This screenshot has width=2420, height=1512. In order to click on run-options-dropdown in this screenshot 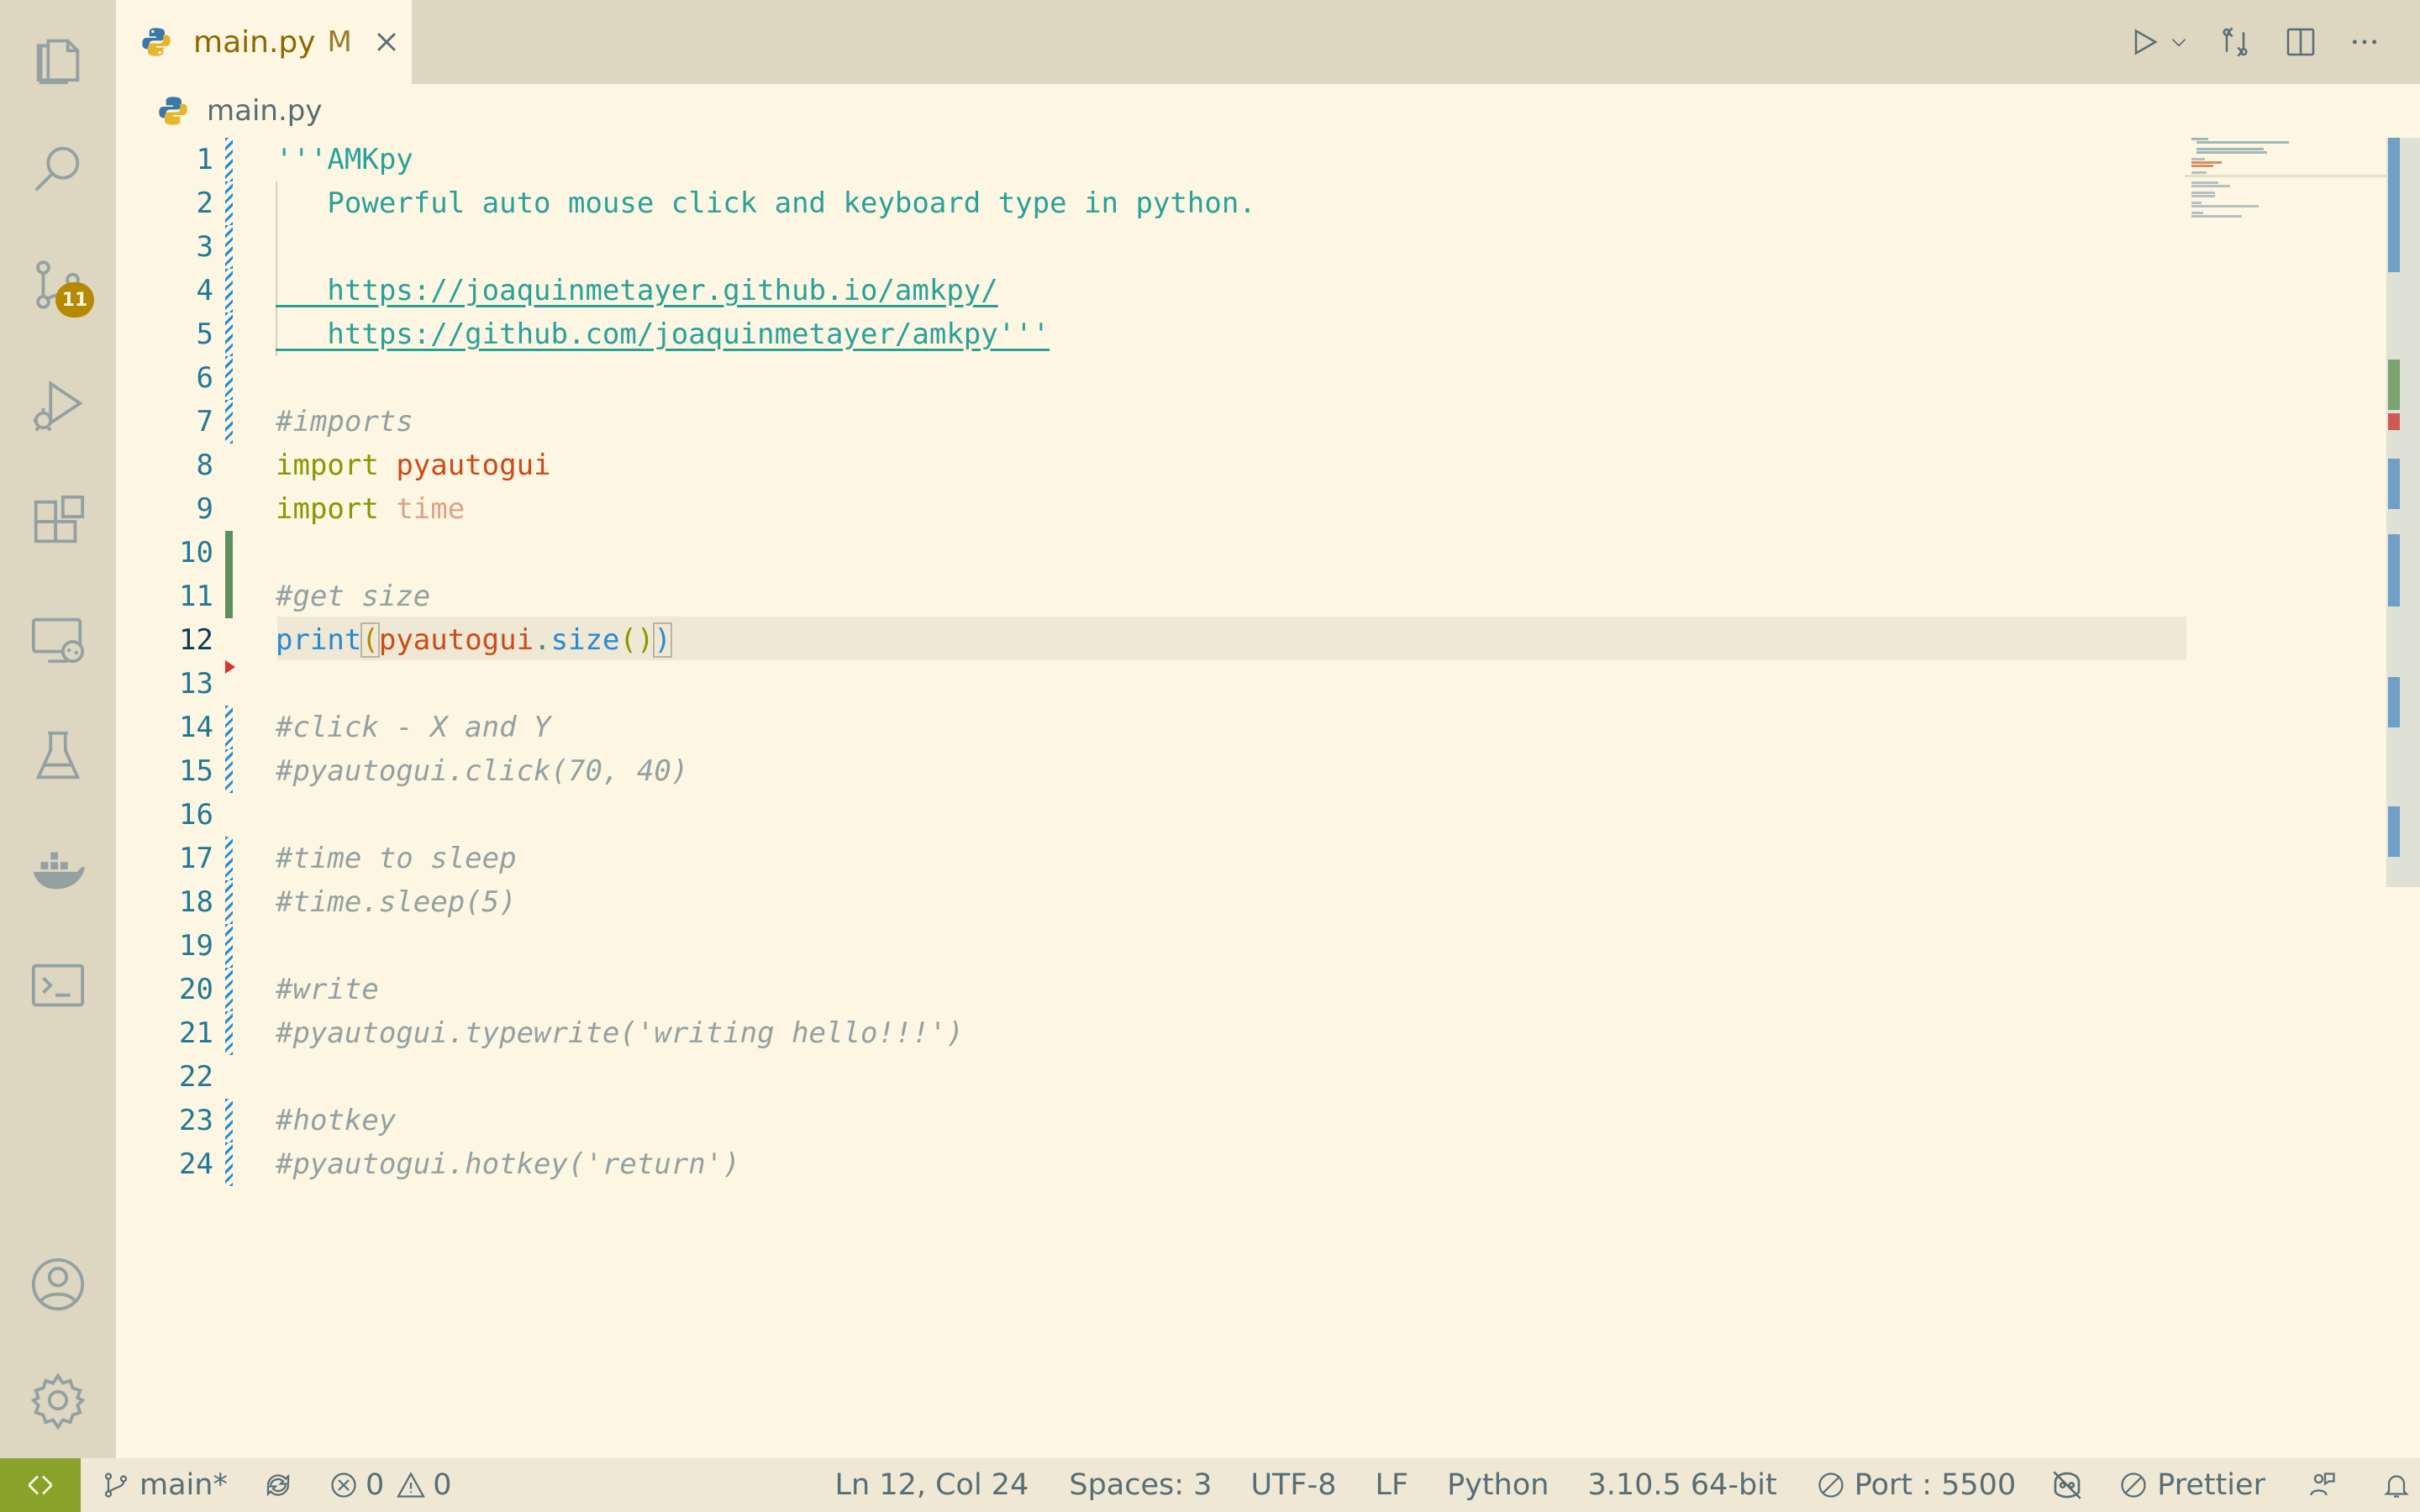, I will do `click(2179, 42)`.